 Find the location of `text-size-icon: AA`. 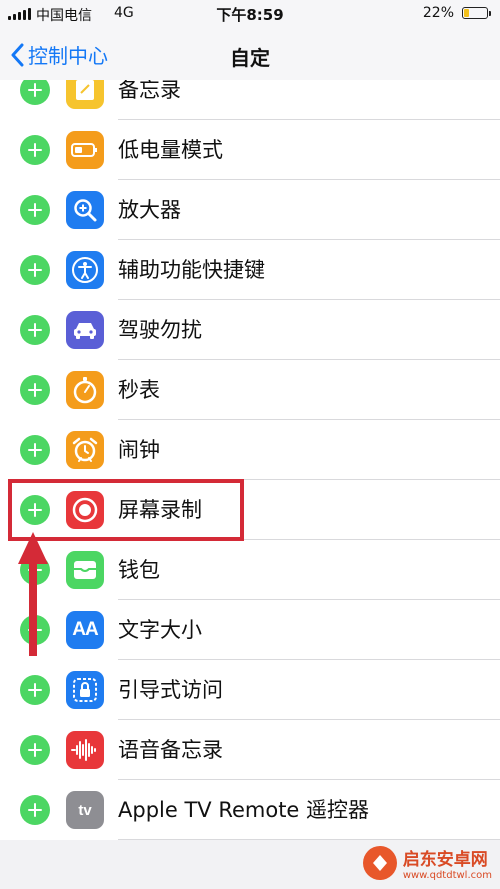

text-size-icon: AA is located at coordinates (85, 630).